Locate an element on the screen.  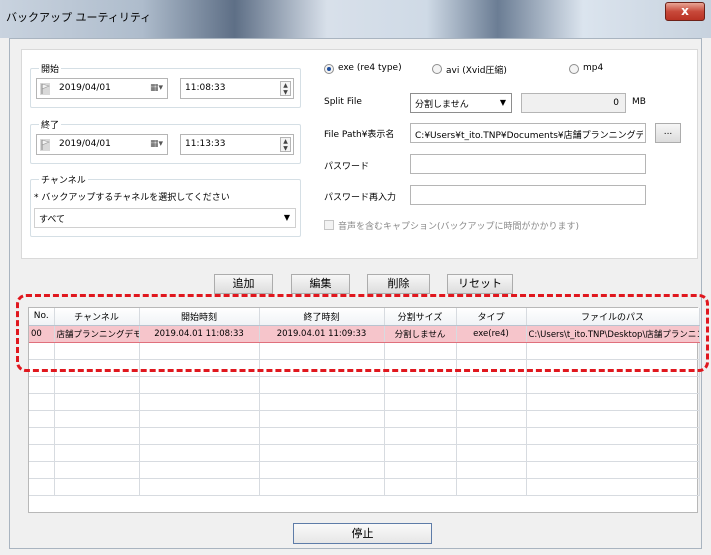
add-button: 追加 is located at coordinates (243, 284).